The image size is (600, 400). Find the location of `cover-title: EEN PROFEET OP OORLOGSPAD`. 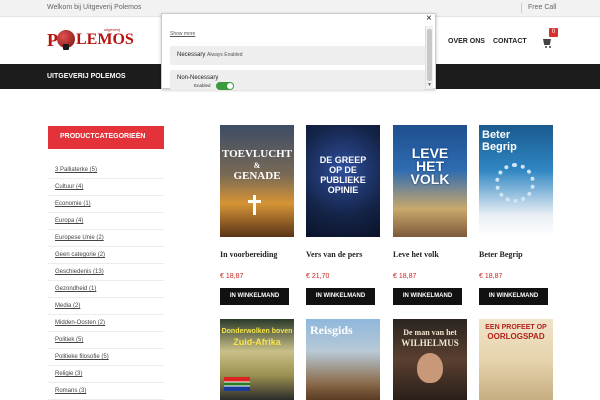

cover-title: EEN PROFEET OP OORLOGSPAD is located at coordinates (516, 332).